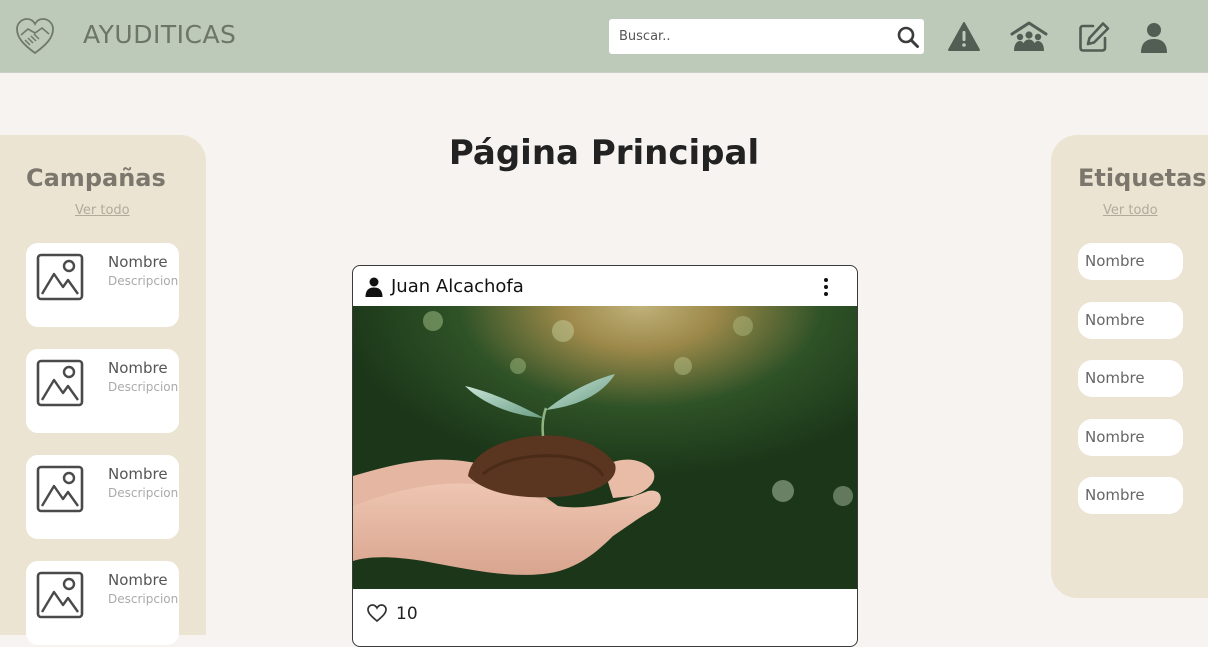 The image size is (1208, 647). What do you see at coordinates (1094, 37) in the screenshot?
I see `edit-icon` at bounding box center [1094, 37].